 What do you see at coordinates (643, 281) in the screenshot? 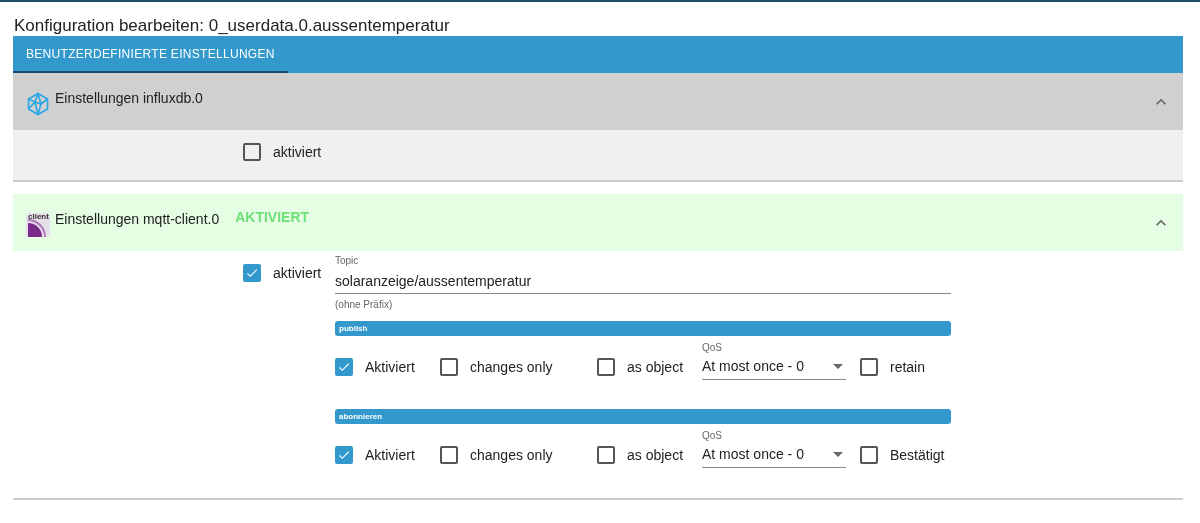
I see `topic-field: solaranzeige/aussentemperatur` at bounding box center [643, 281].